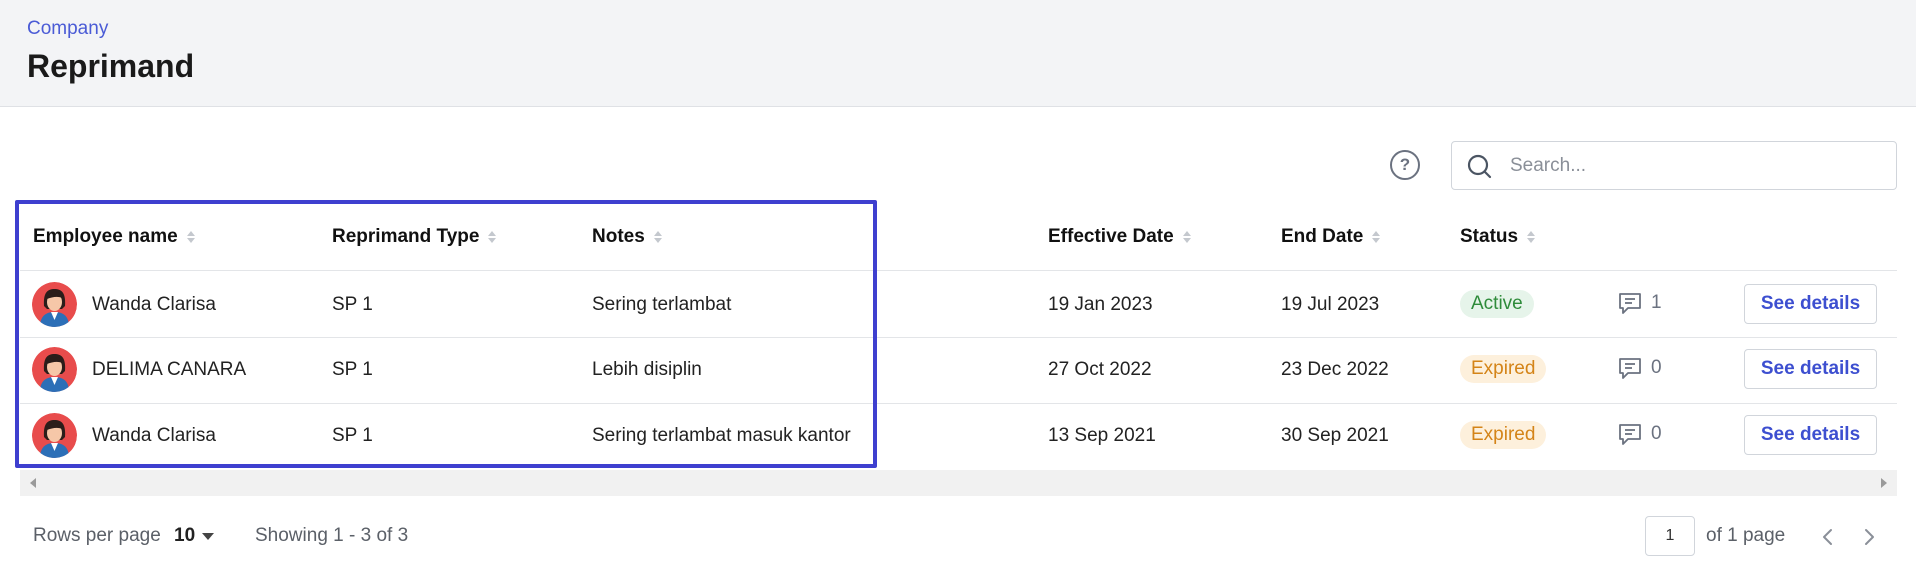  I want to click on column-header-label: Reprimand Type, so click(406, 236).